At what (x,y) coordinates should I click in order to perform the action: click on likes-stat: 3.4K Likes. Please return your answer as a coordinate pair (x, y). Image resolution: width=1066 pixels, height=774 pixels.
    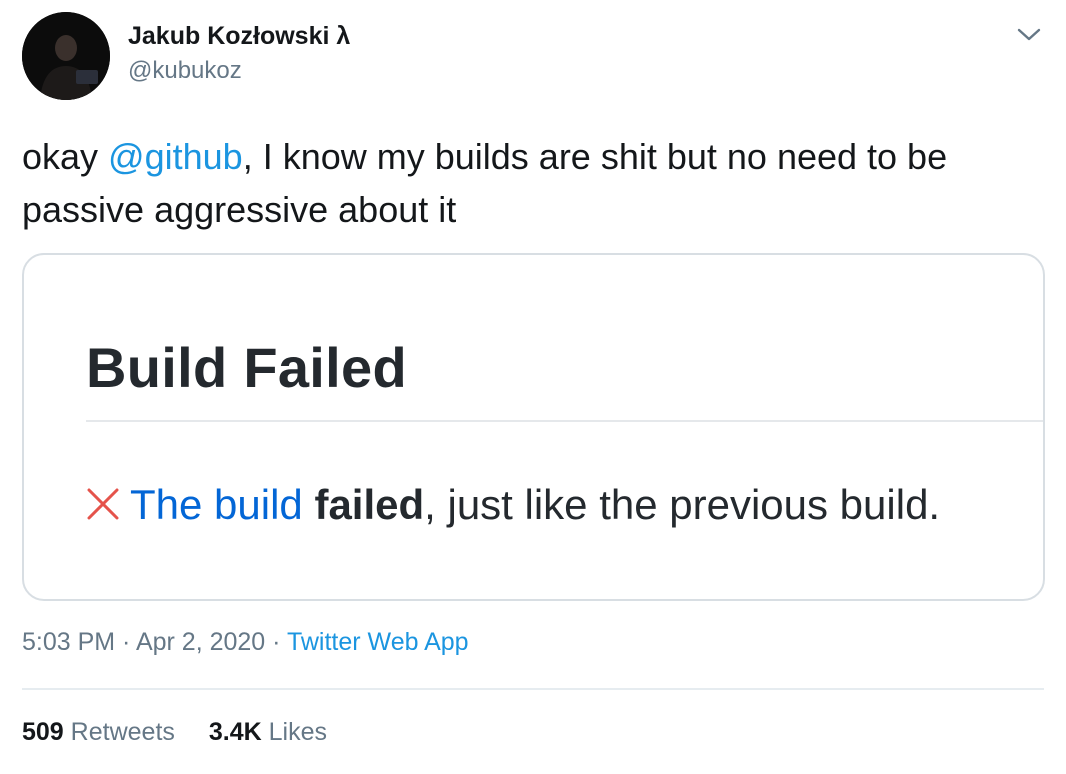
    Looking at the image, I should click on (268, 732).